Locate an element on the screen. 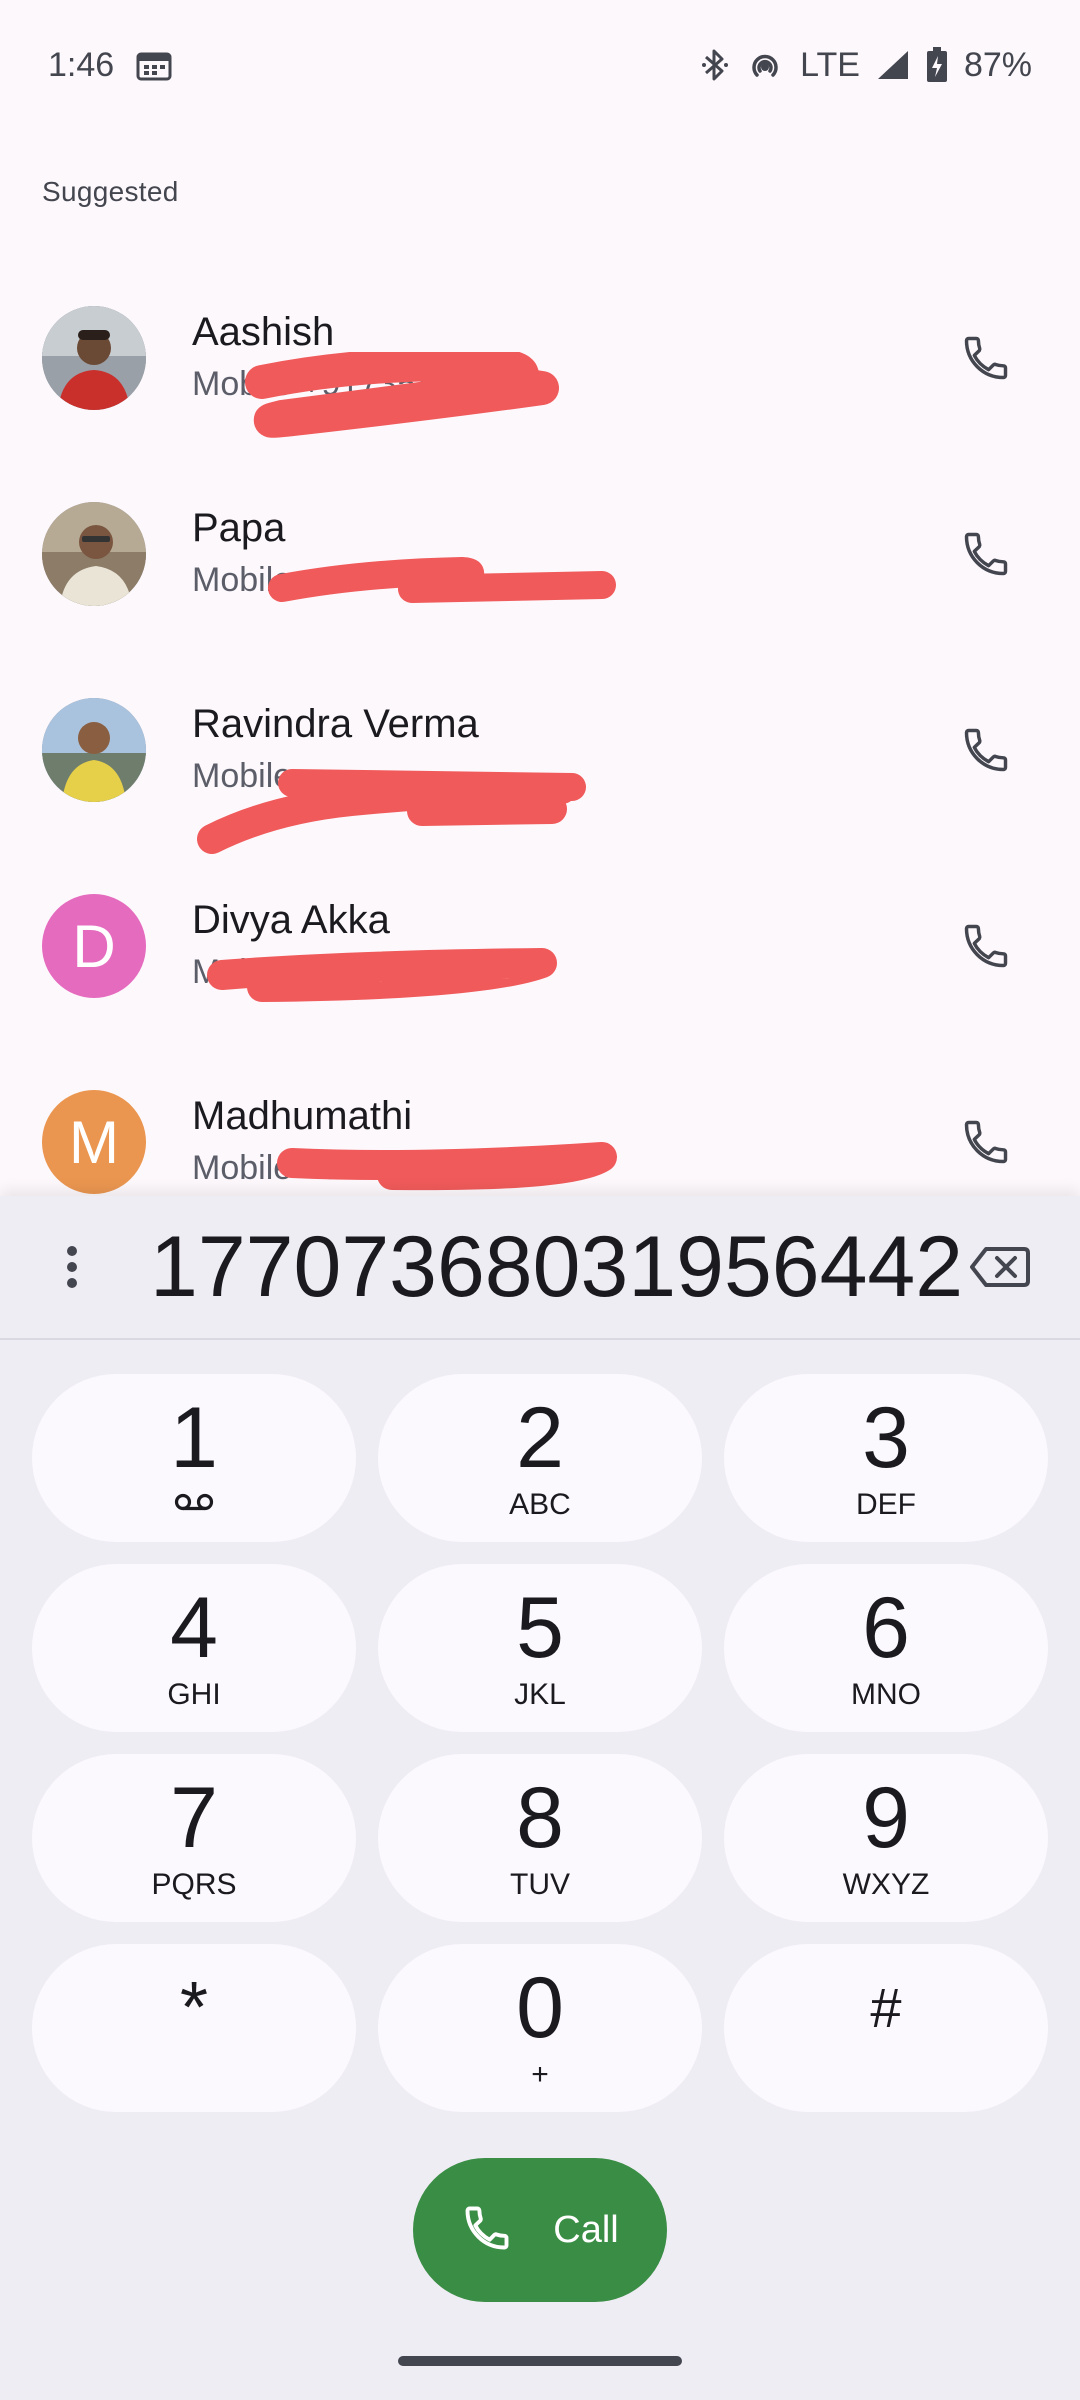 The image size is (1080, 2400). key-digit: 6 is located at coordinates (886, 1628).